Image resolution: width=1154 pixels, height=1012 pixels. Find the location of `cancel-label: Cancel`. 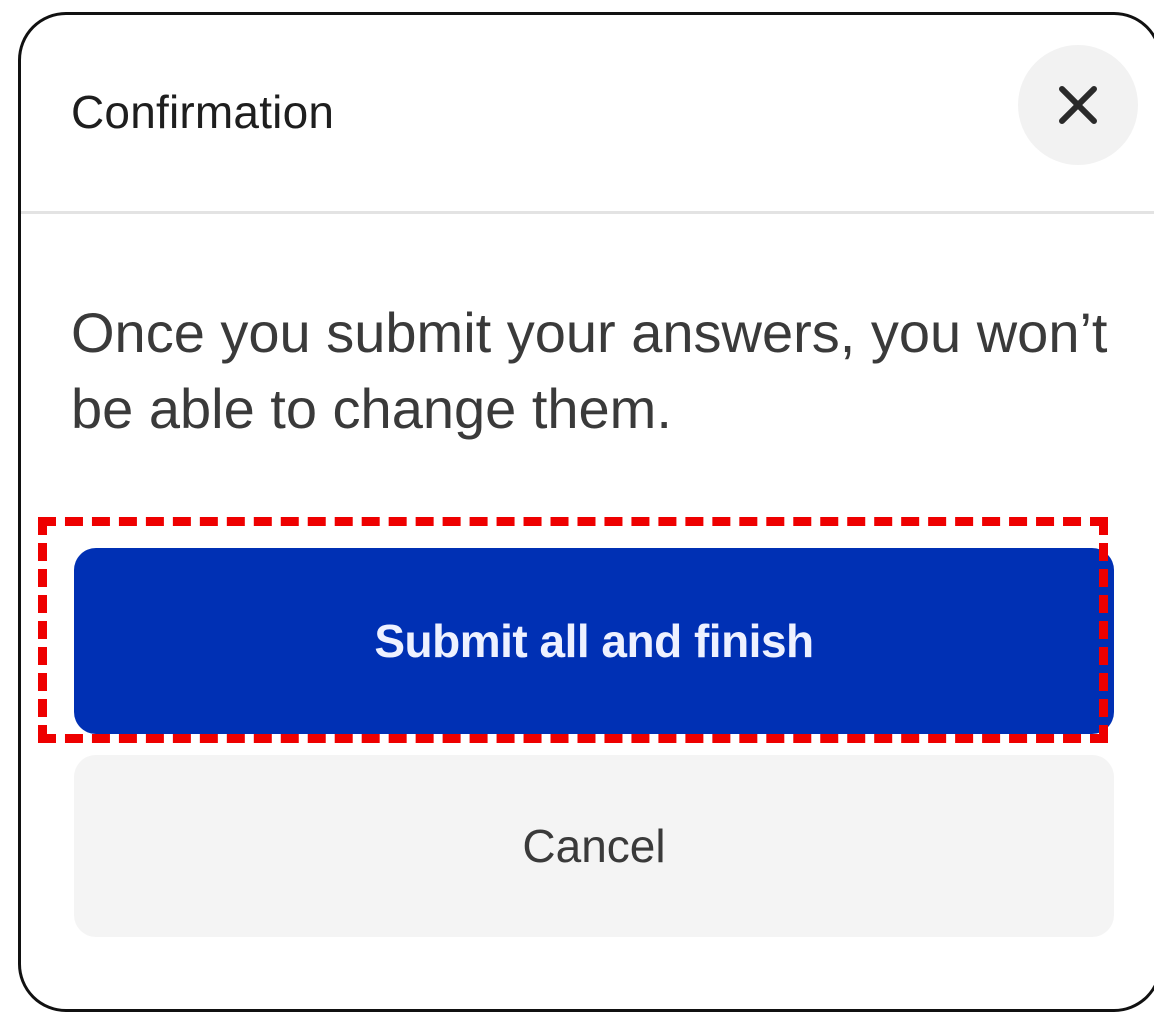

cancel-label: Cancel is located at coordinates (594, 846).